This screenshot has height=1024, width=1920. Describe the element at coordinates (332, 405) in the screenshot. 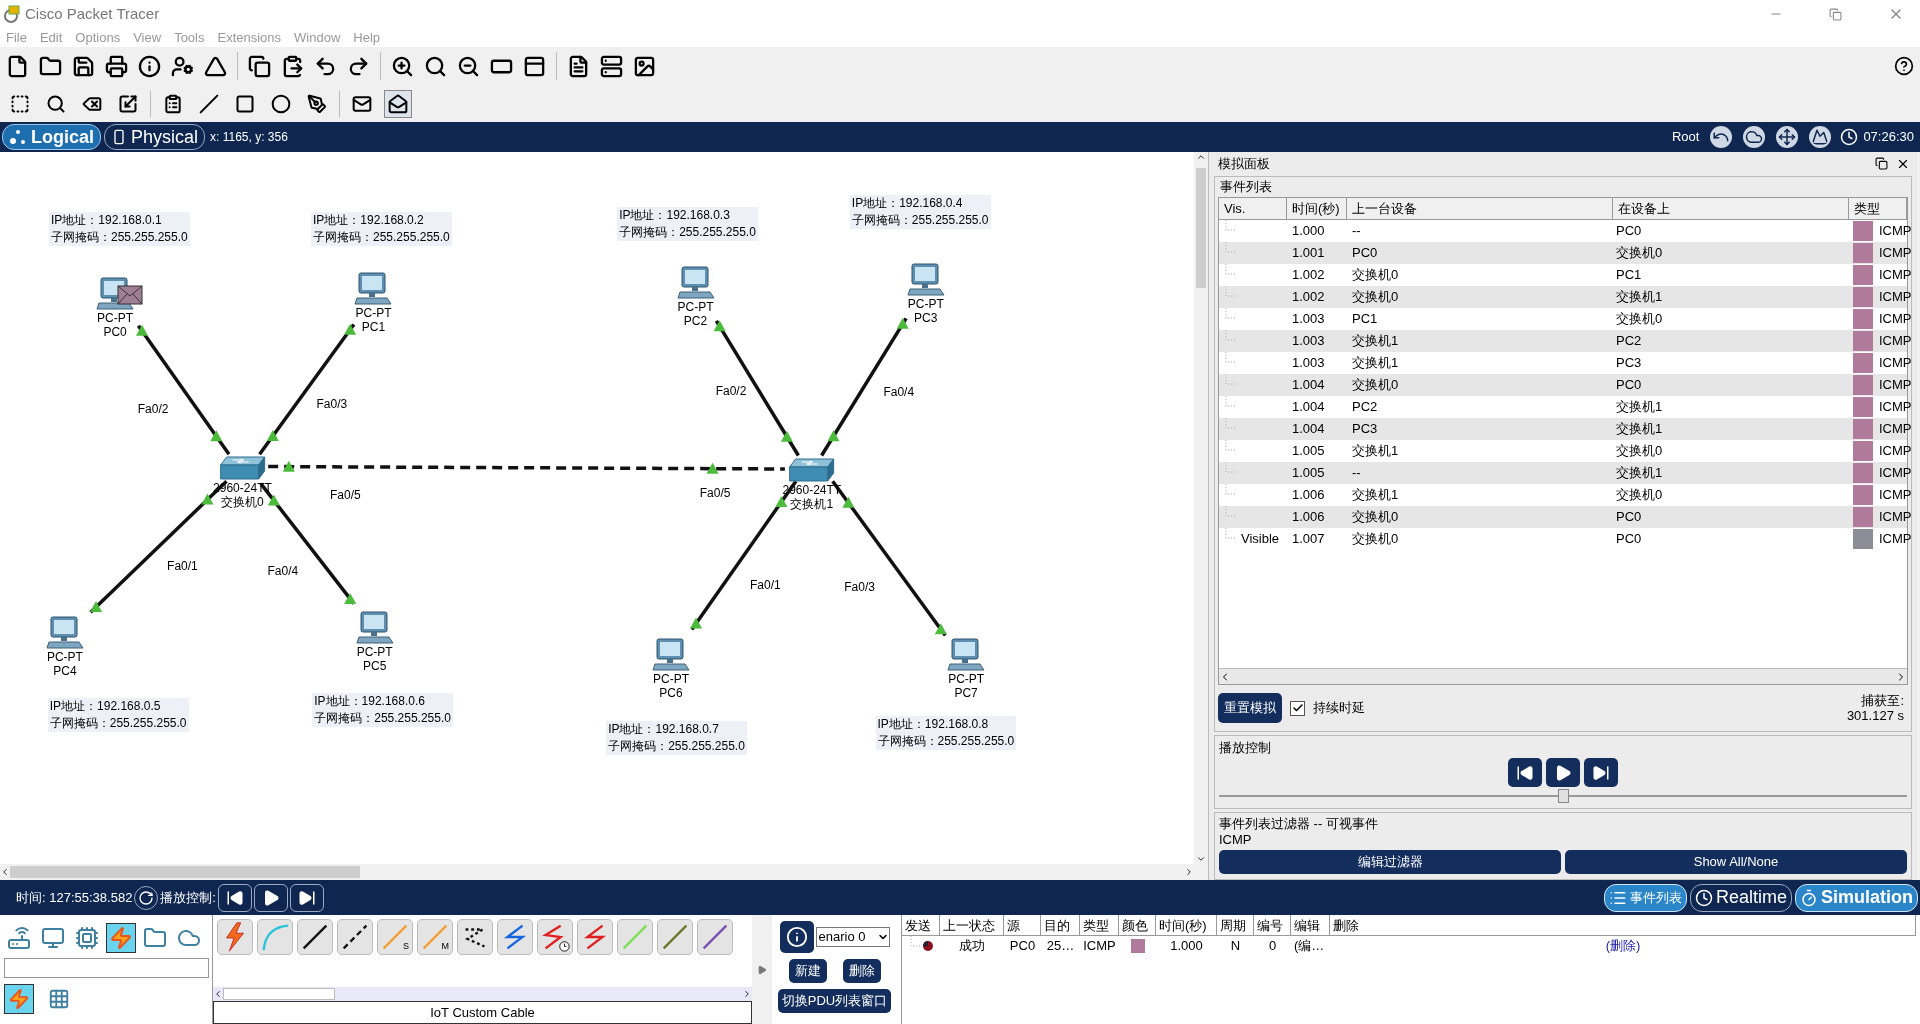

I see `port-label: Fa0/3` at that location.